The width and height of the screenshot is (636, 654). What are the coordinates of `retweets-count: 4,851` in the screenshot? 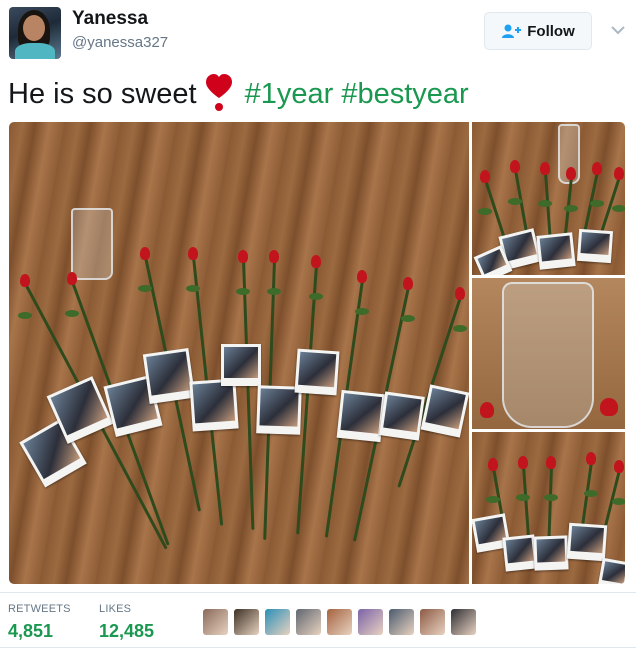 It's located at (30, 631).